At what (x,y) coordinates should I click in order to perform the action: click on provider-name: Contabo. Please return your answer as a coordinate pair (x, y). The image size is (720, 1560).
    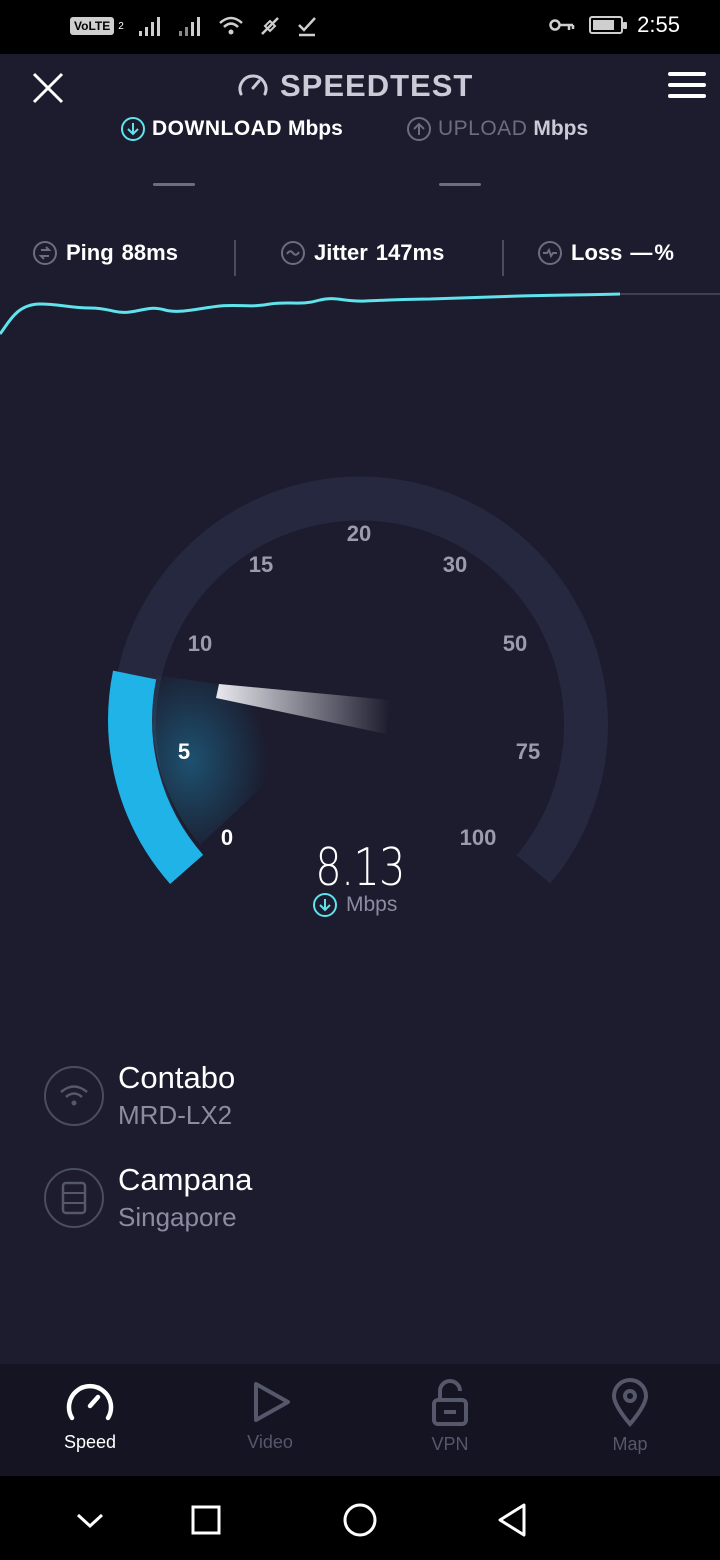
    Looking at the image, I should click on (177, 1077).